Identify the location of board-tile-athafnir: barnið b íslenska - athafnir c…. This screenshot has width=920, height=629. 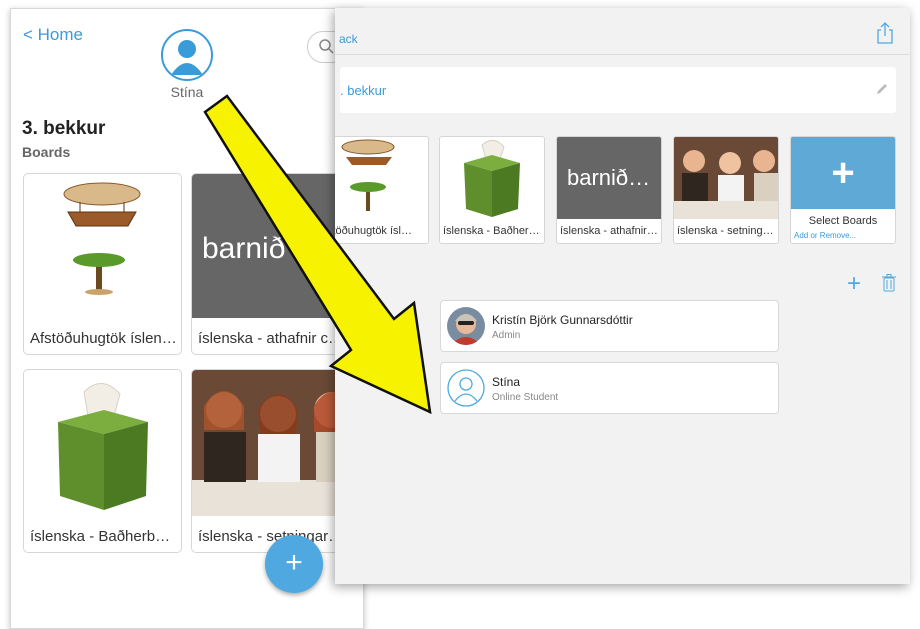
(272, 264).